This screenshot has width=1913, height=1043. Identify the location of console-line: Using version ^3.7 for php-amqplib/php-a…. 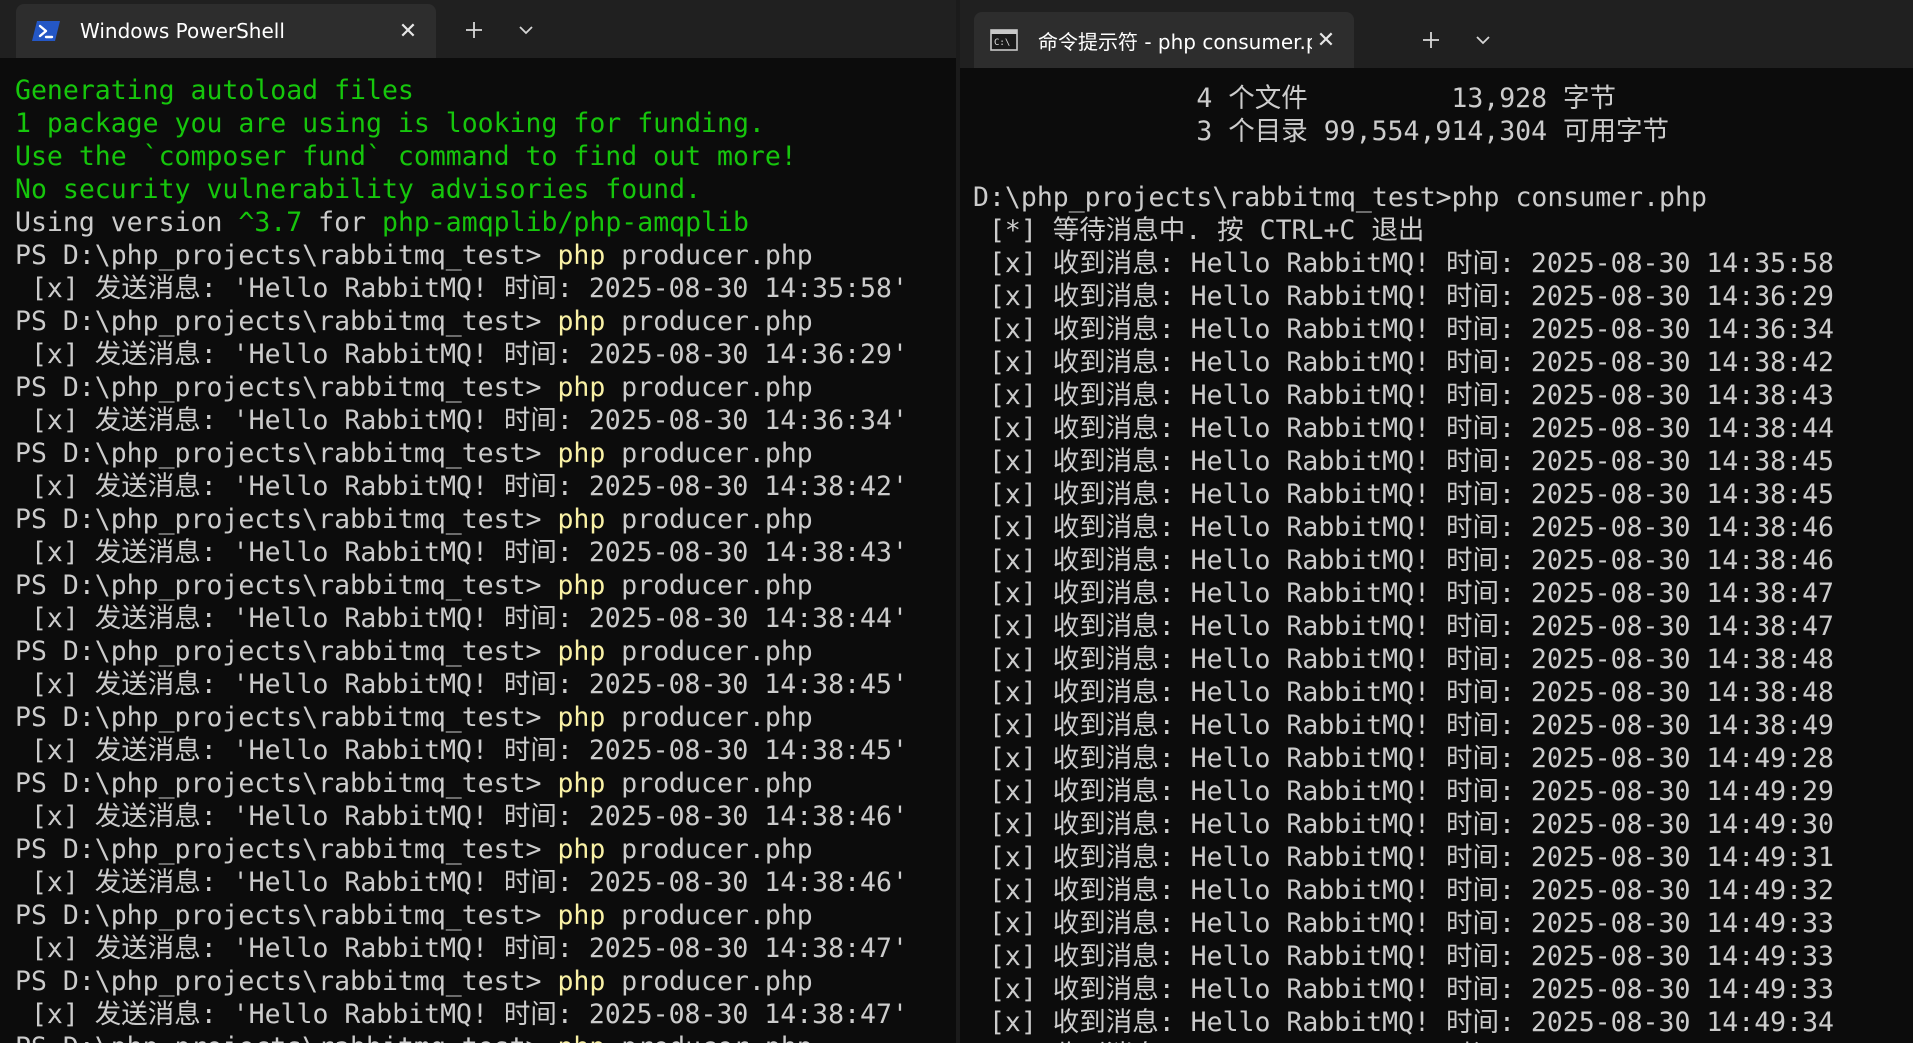
(486, 222).